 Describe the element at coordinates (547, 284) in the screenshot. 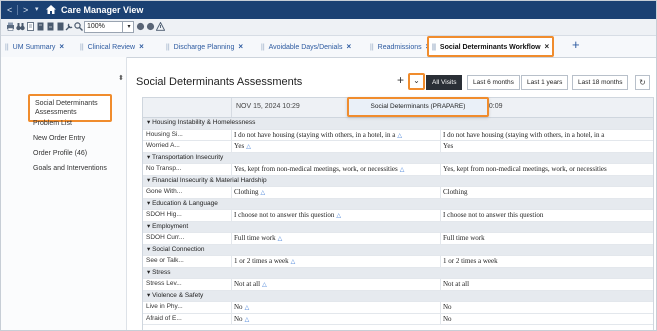

I see `value-cell: Not at all` at that location.